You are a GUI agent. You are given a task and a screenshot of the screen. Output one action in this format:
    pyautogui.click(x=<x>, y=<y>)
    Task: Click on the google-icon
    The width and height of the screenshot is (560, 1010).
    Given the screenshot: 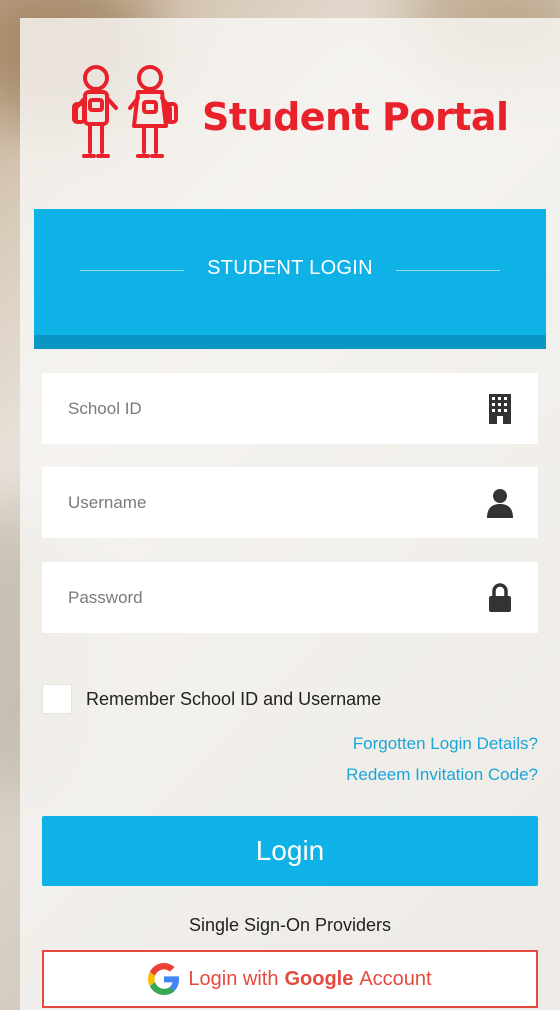 What is the action you would take?
    pyautogui.click(x=164, y=979)
    